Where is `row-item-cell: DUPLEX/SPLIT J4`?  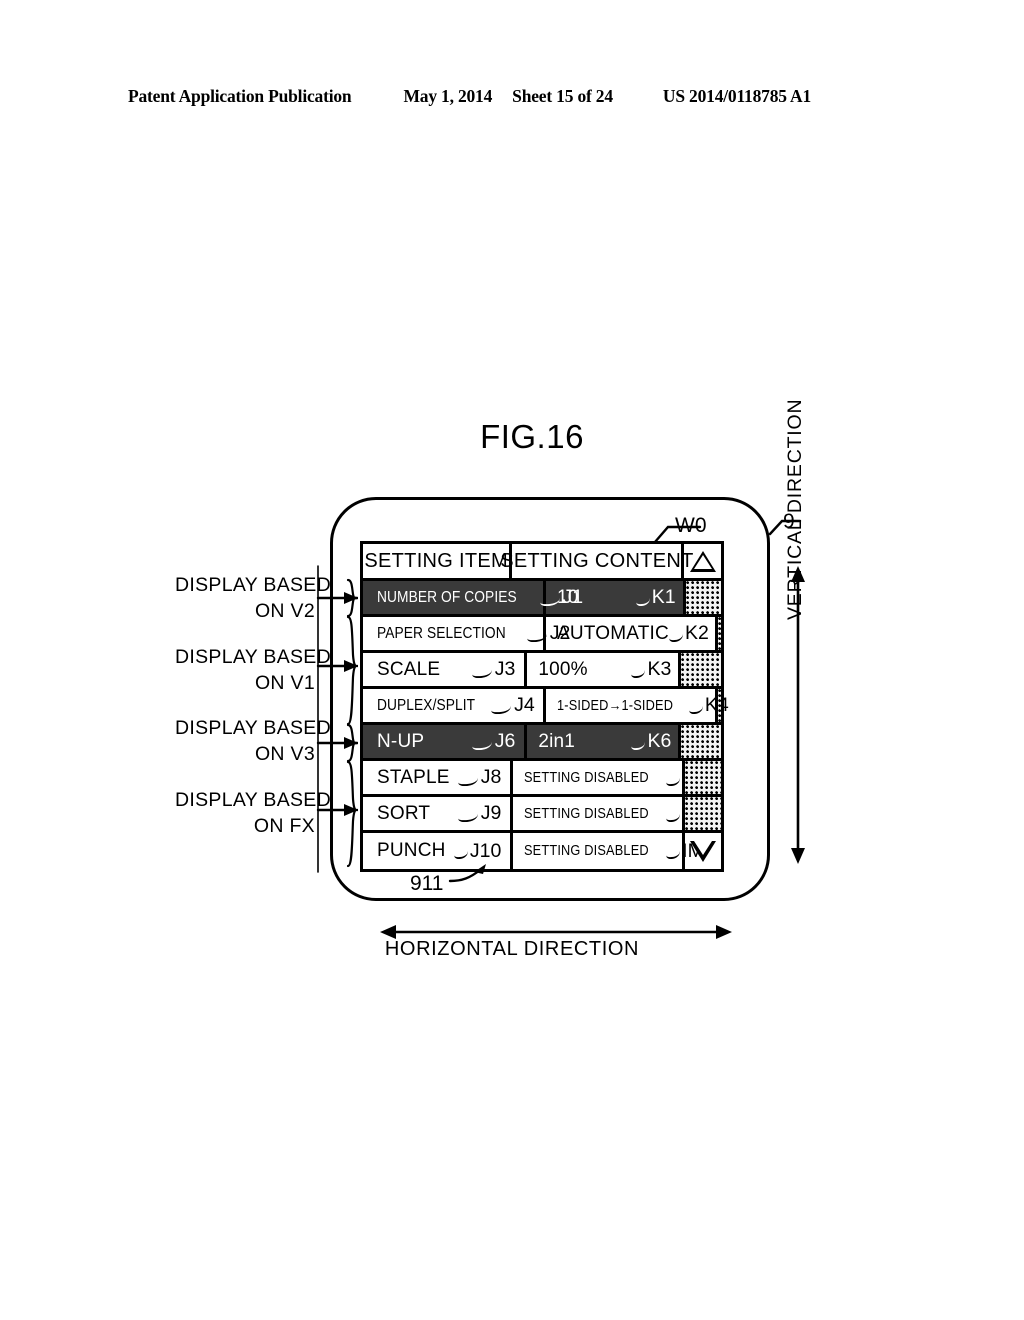 row-item-cell: DUPLEX/SPLIT J4 is located at coordinates (454, 705).